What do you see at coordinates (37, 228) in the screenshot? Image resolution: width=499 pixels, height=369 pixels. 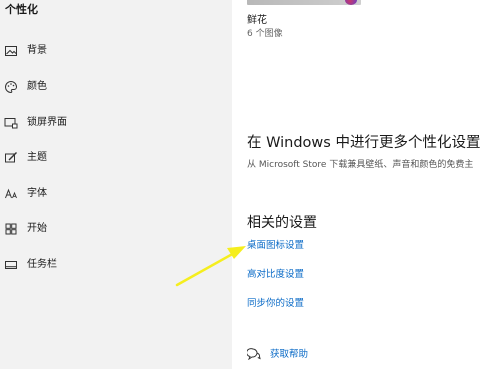 I see `sidebar-item-label: 开始` at bounding box center [37, 228].